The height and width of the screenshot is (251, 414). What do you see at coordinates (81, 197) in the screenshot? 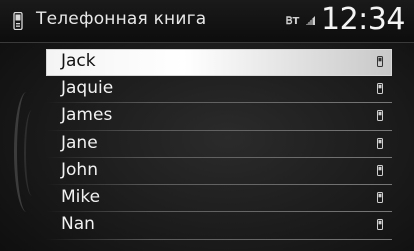
I see `contact-name: Mike` at bounding box center [81, 197].